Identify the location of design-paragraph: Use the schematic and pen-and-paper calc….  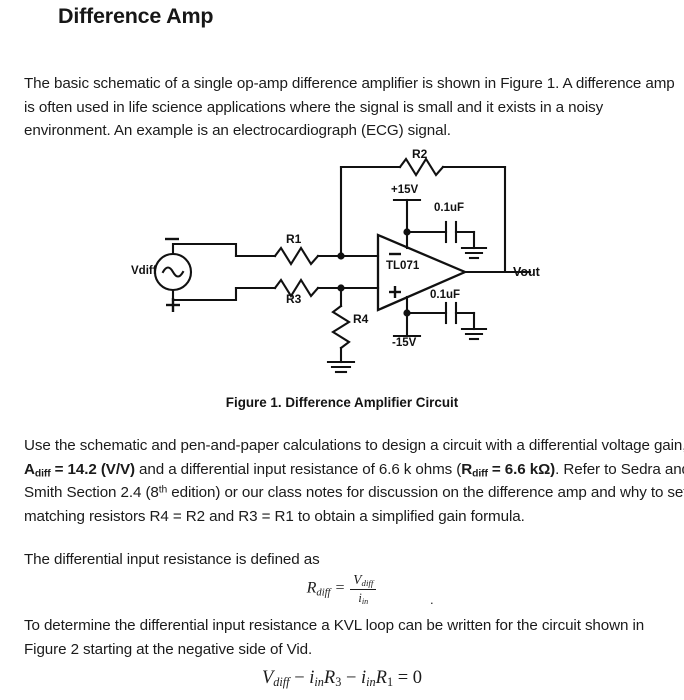
(354, 481).